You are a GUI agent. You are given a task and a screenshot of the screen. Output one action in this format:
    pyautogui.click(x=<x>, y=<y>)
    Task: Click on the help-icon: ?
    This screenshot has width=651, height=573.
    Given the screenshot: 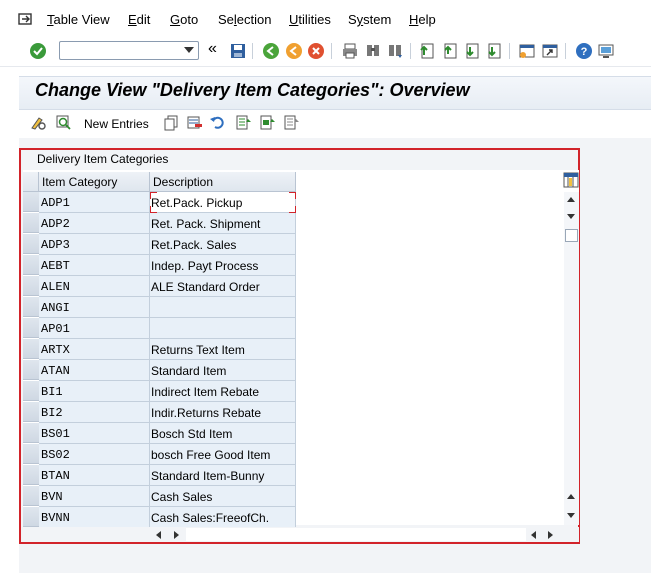 What is the action you would take?
    pyautogui.click(x=584, y=51)
    